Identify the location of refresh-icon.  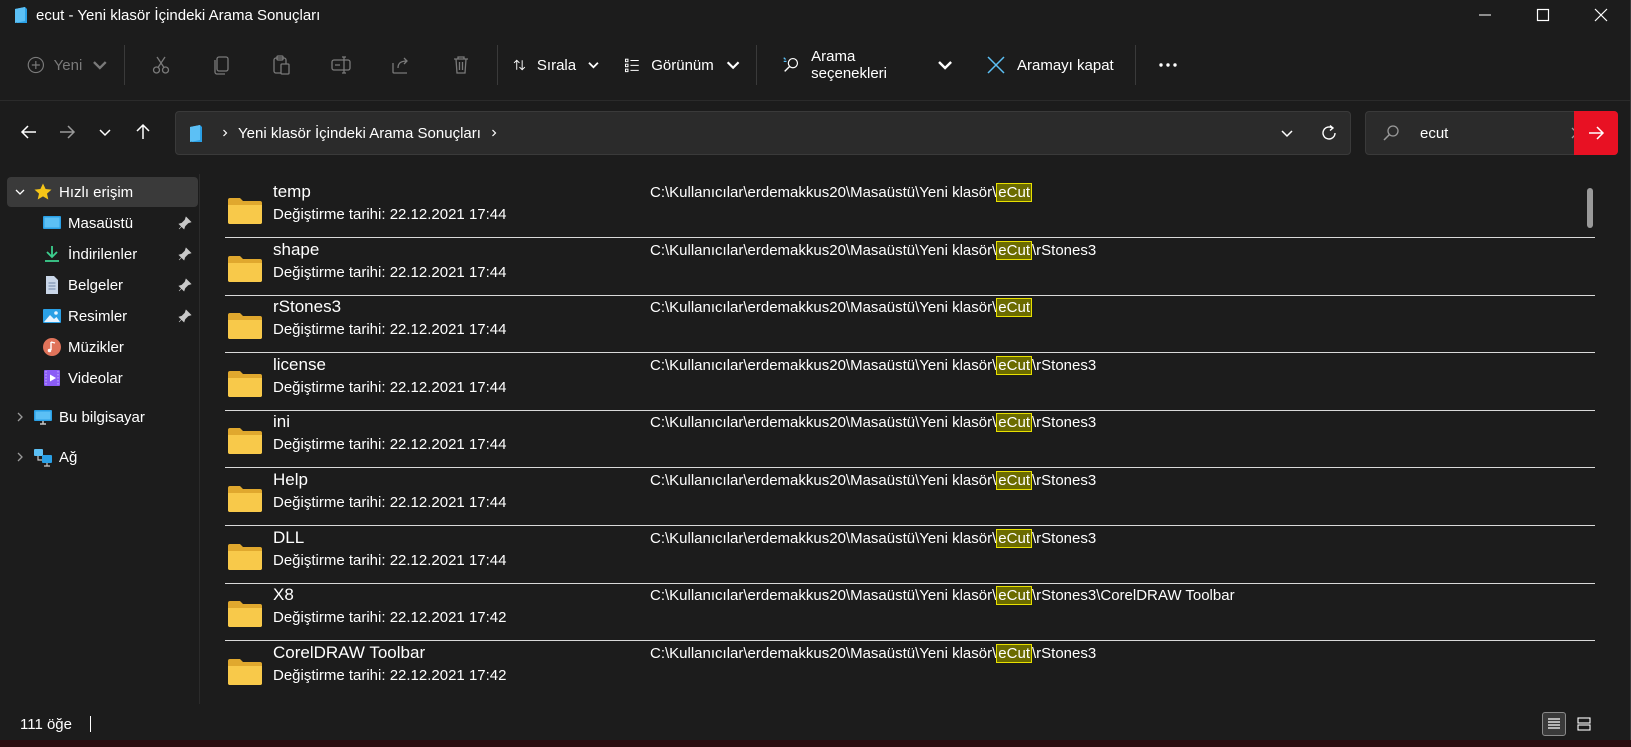
(1329, 132).